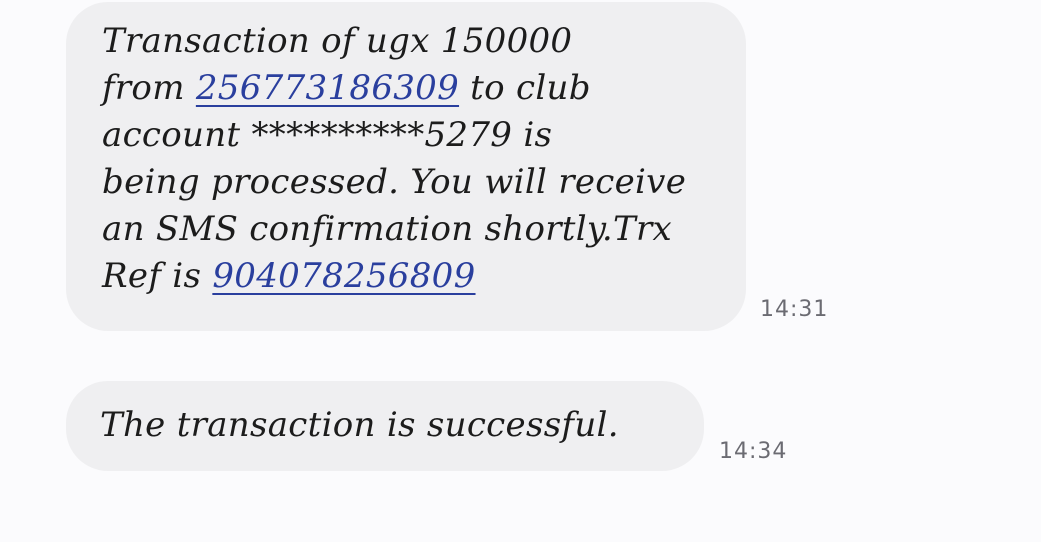  I want to click on message-text: from, so click(149, 88).